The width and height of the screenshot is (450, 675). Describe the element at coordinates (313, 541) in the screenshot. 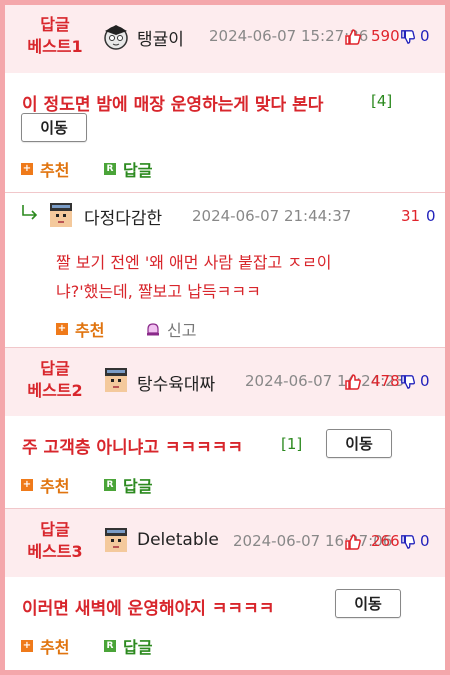

I see `post-datetime: 2024-06-07 16:27:06` at that location.